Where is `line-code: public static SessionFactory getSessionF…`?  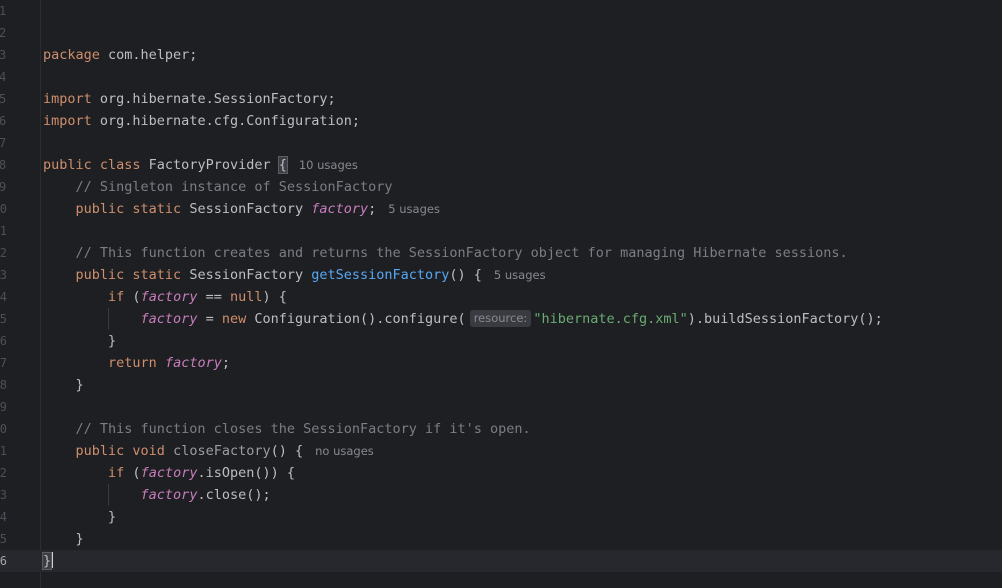
line-code: public static SessionFactory getSessionF… is located at coordinates (294, 275).